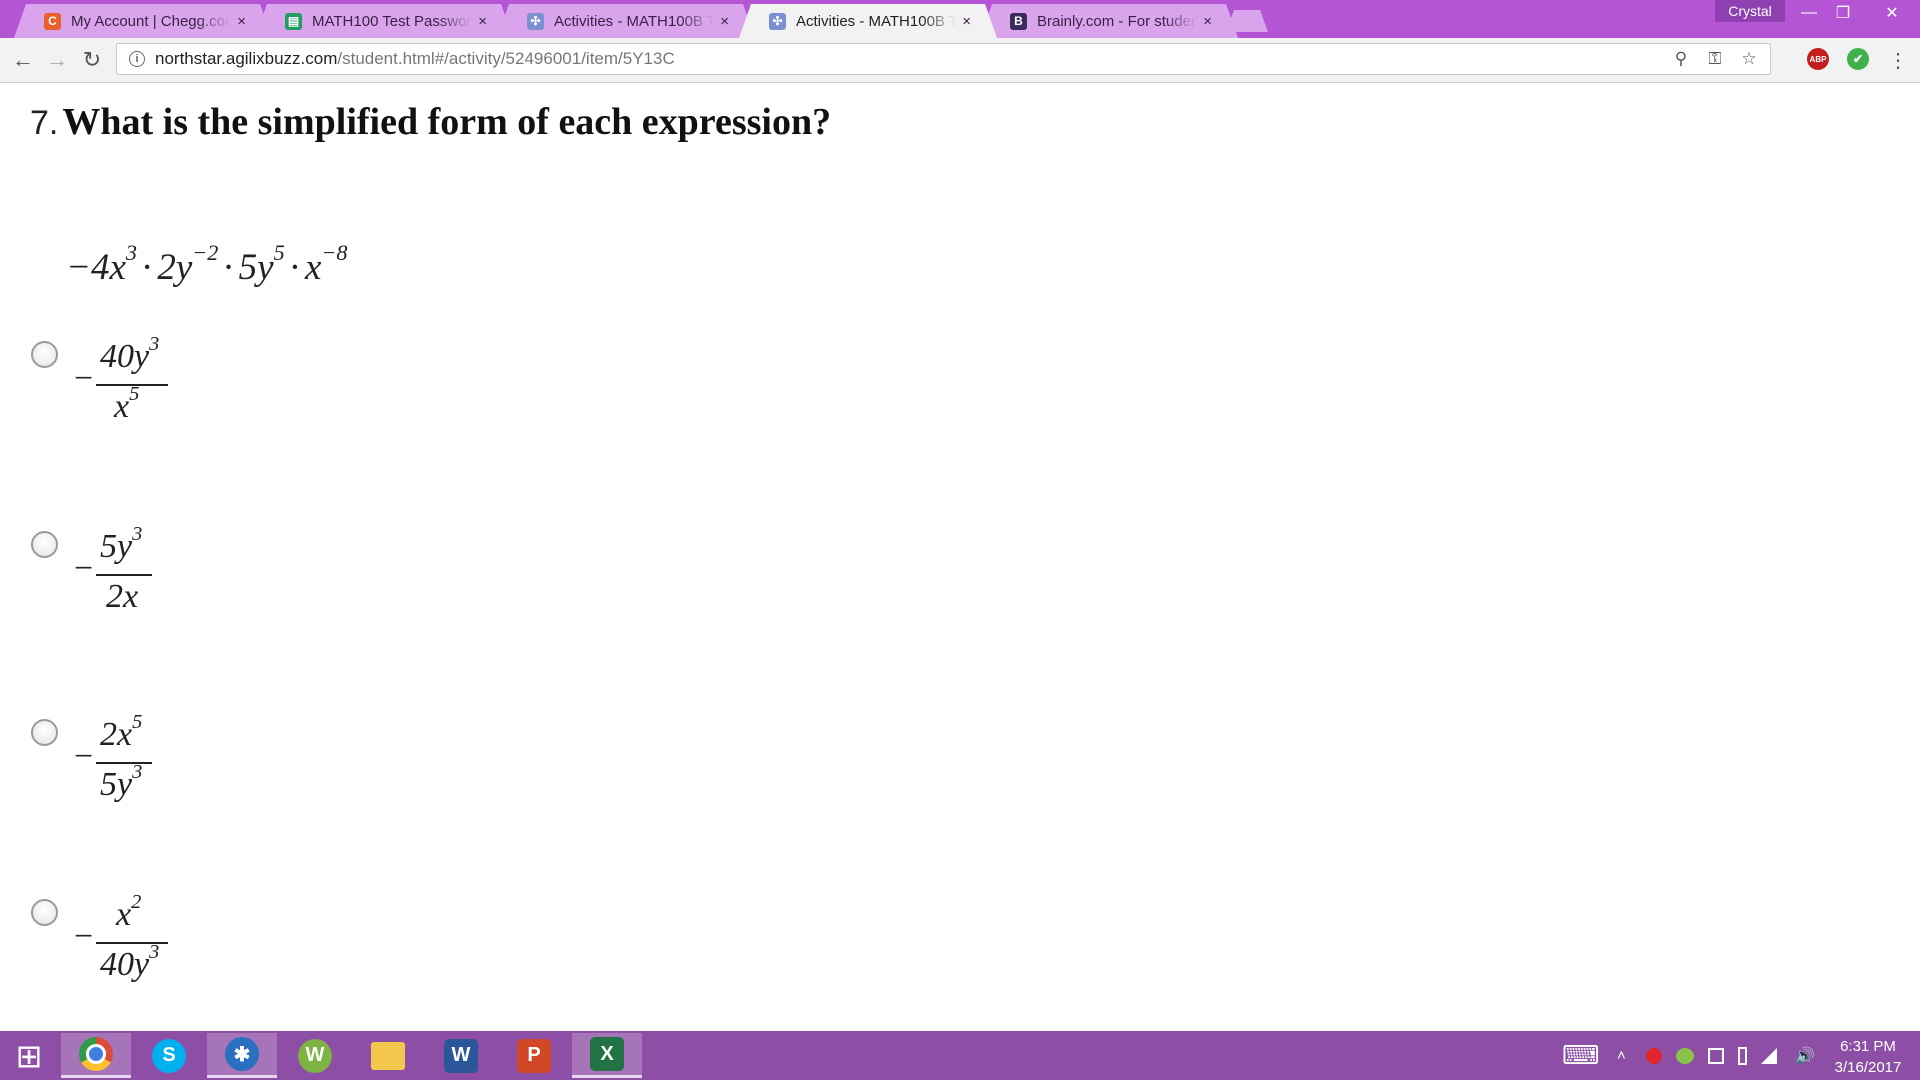  Describe the element at coordinates (130, 353) in the screenshot. I see `fraction-numerator: 40y3` at that location.